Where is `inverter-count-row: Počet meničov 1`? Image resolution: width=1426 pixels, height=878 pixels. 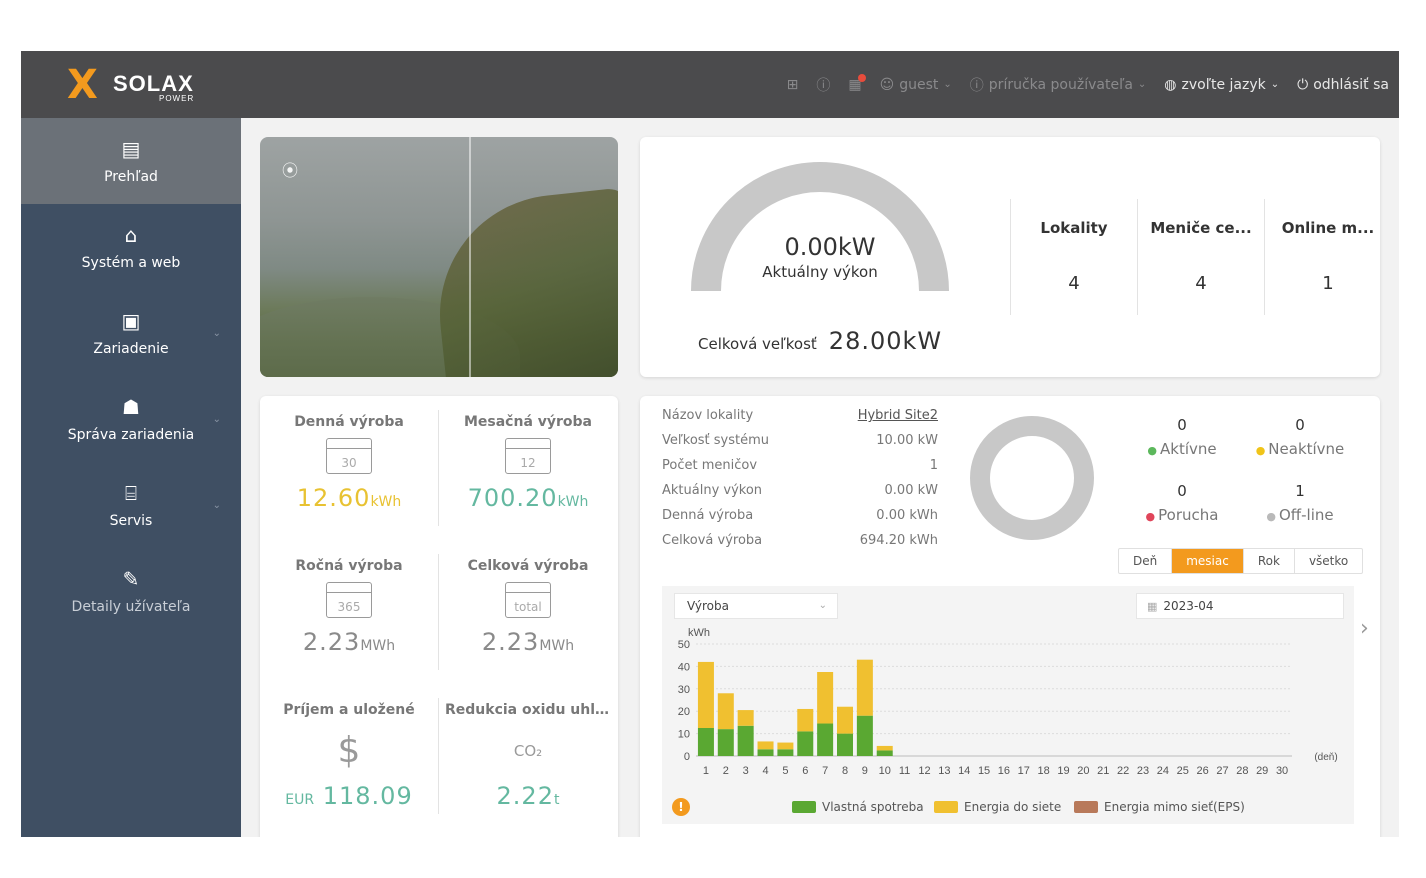
inverter-count-row: Počet meničov 1 is located at coordinates (800, 465).